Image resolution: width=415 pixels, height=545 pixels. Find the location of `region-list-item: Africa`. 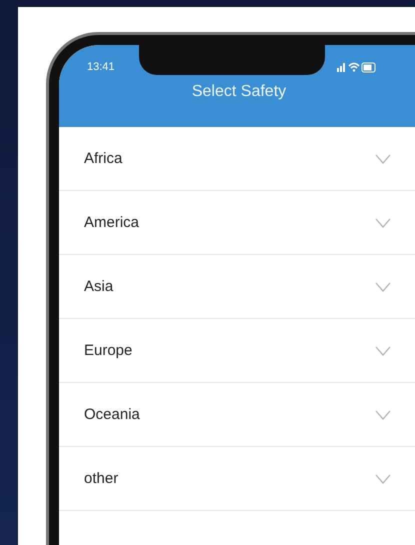

region-list-item: Africa is located at coordinates (237, 159).